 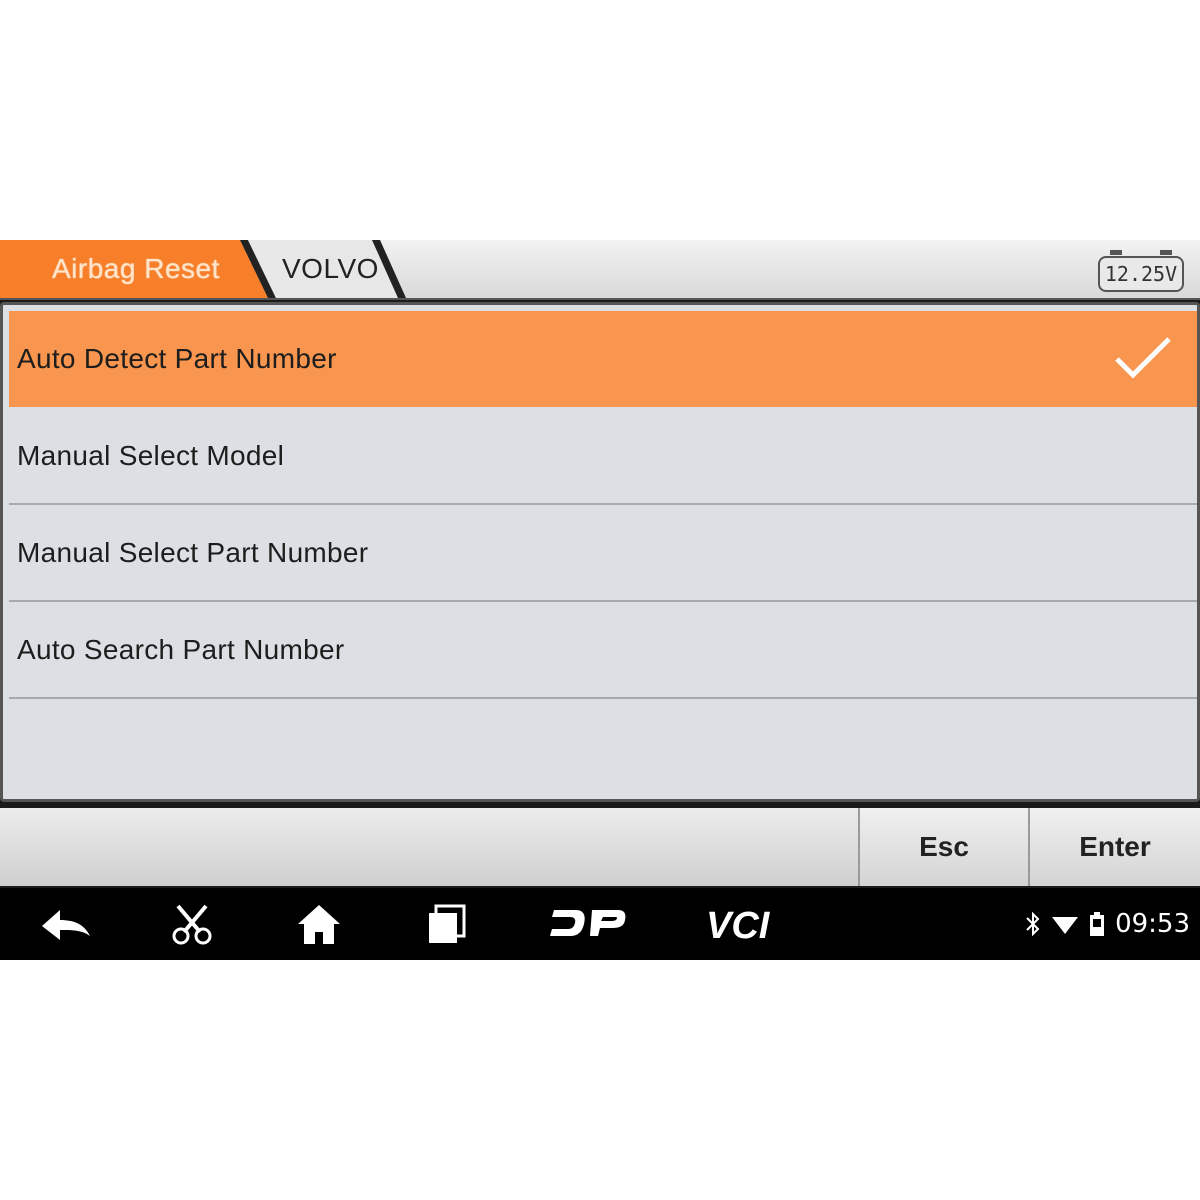 What do you see at coordinates (330, 269) in the screenshot?
I see `breadcrumb-volvo: VOLVO` at bounding box center [330, 269].